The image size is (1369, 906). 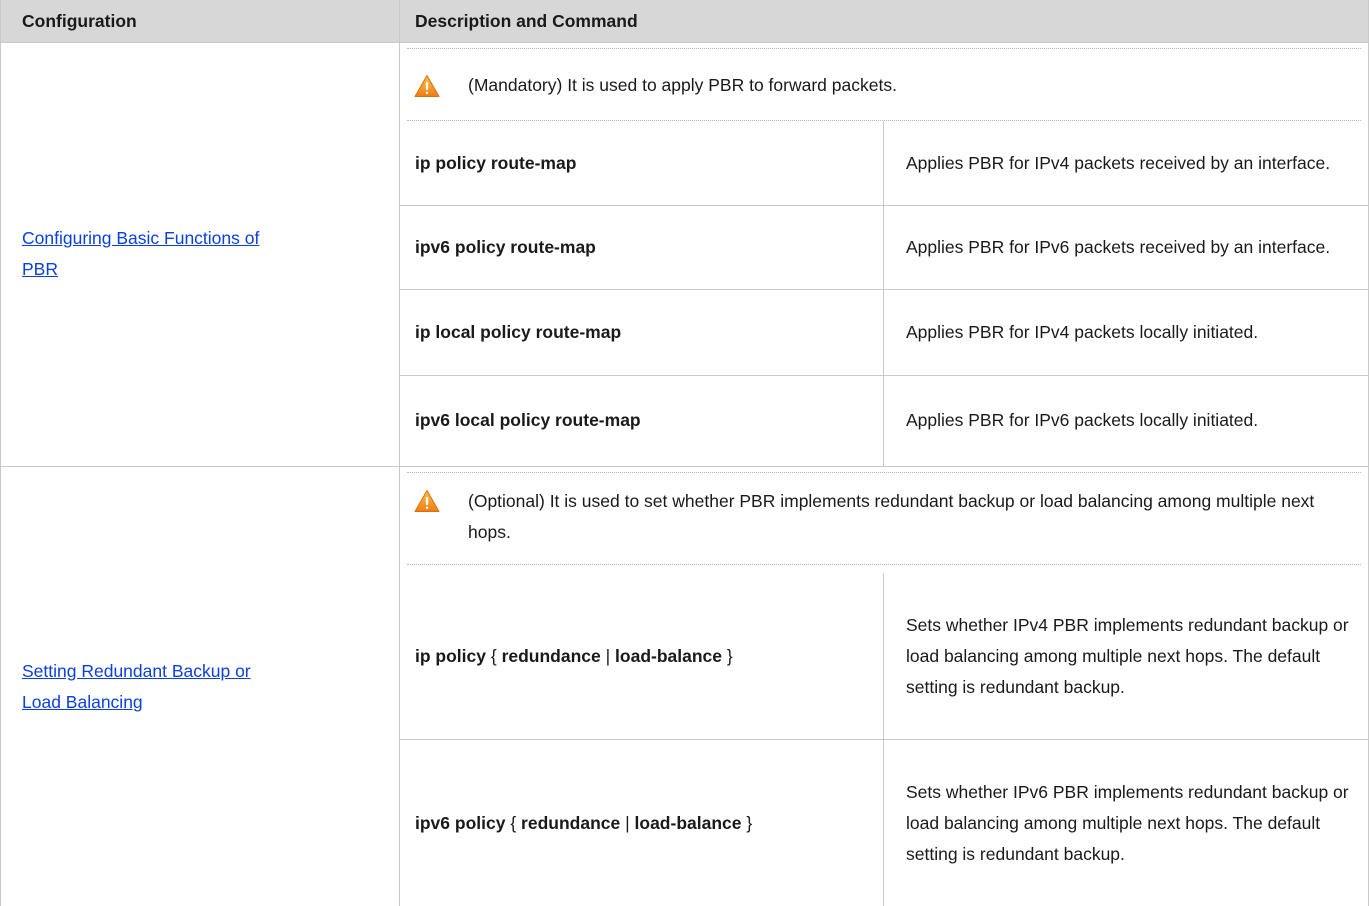 What do you see at coordinates (40, 269) in the screenshot?
I see `config-link-basic-functions: PBR` at bounding box center [40, 269].